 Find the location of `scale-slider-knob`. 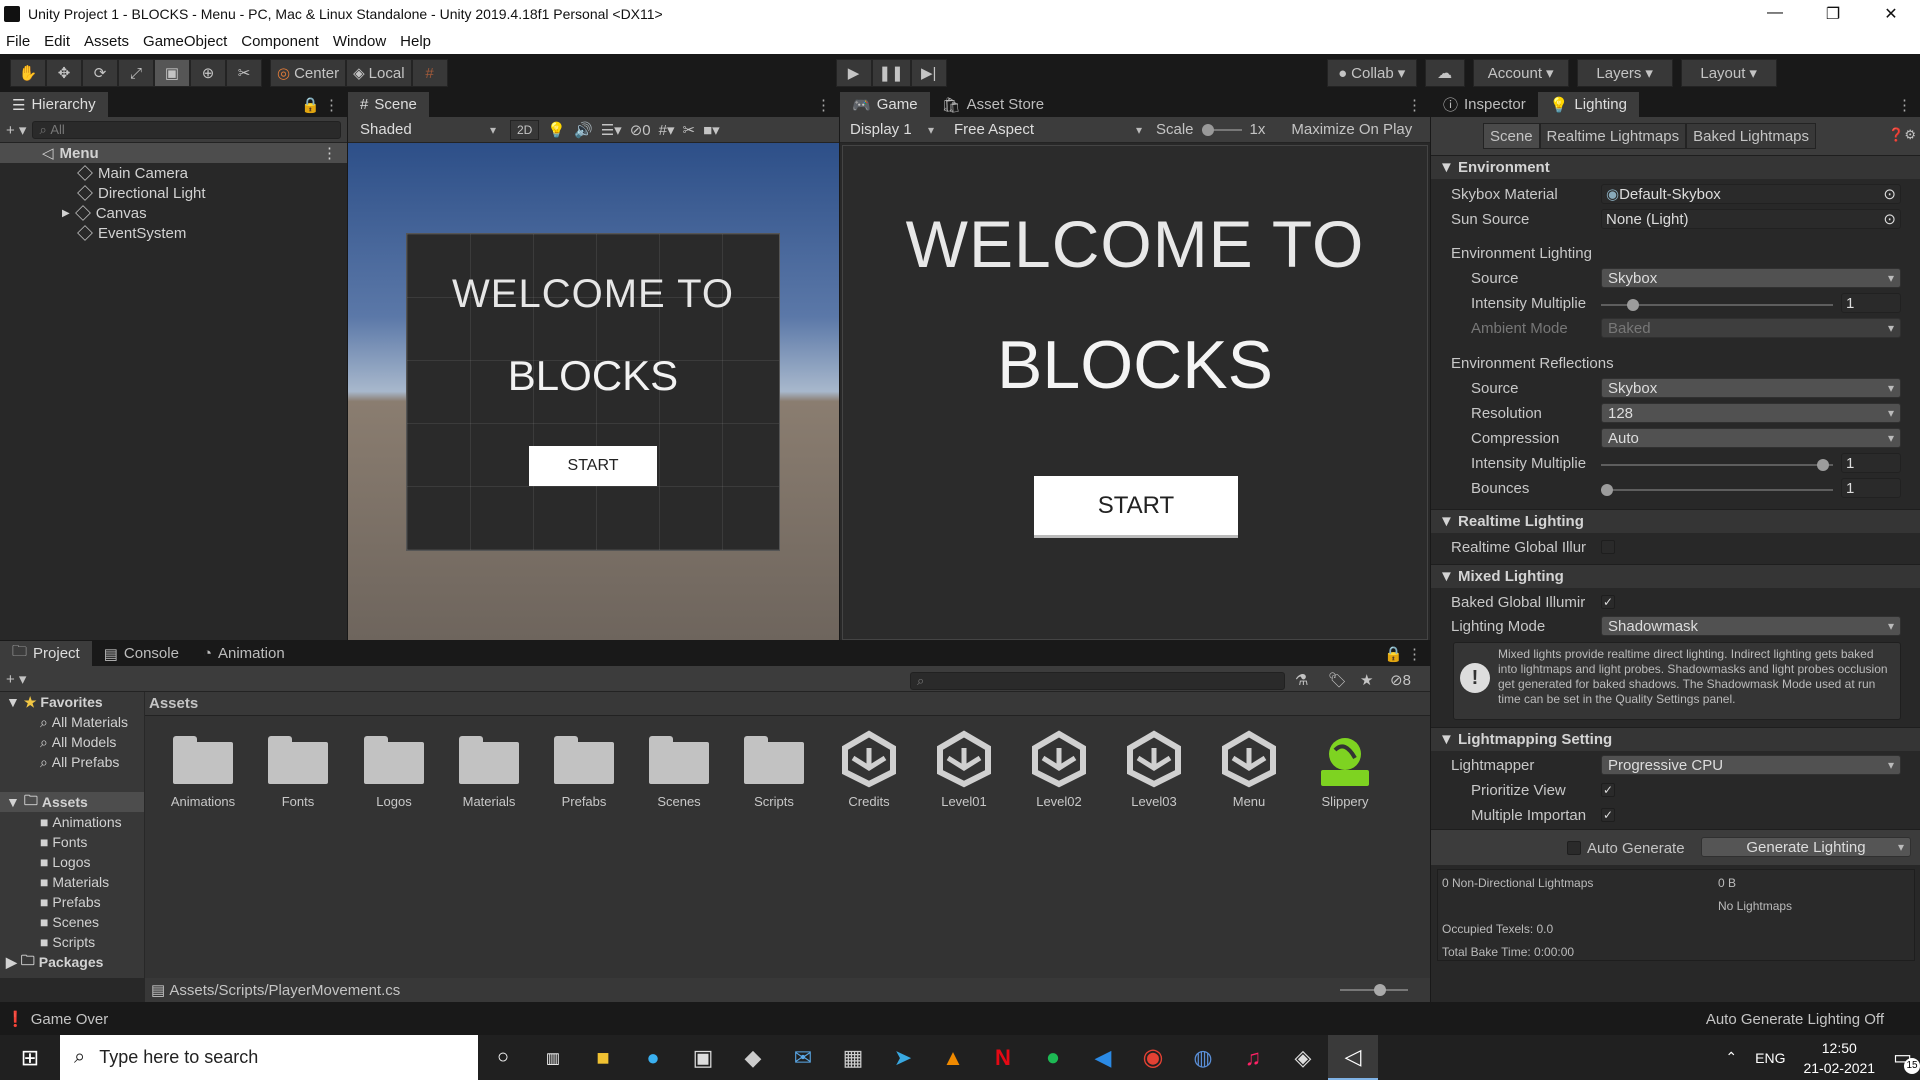

scale-slider-knob is located at coordinates (1207, 129).